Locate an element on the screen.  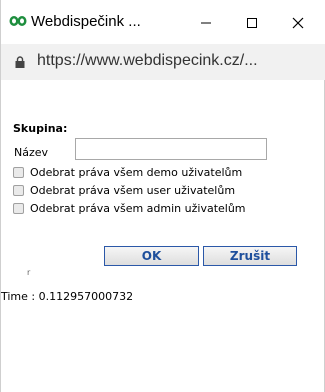
group-heading: Skupina: is located at coordinates (40, 128).